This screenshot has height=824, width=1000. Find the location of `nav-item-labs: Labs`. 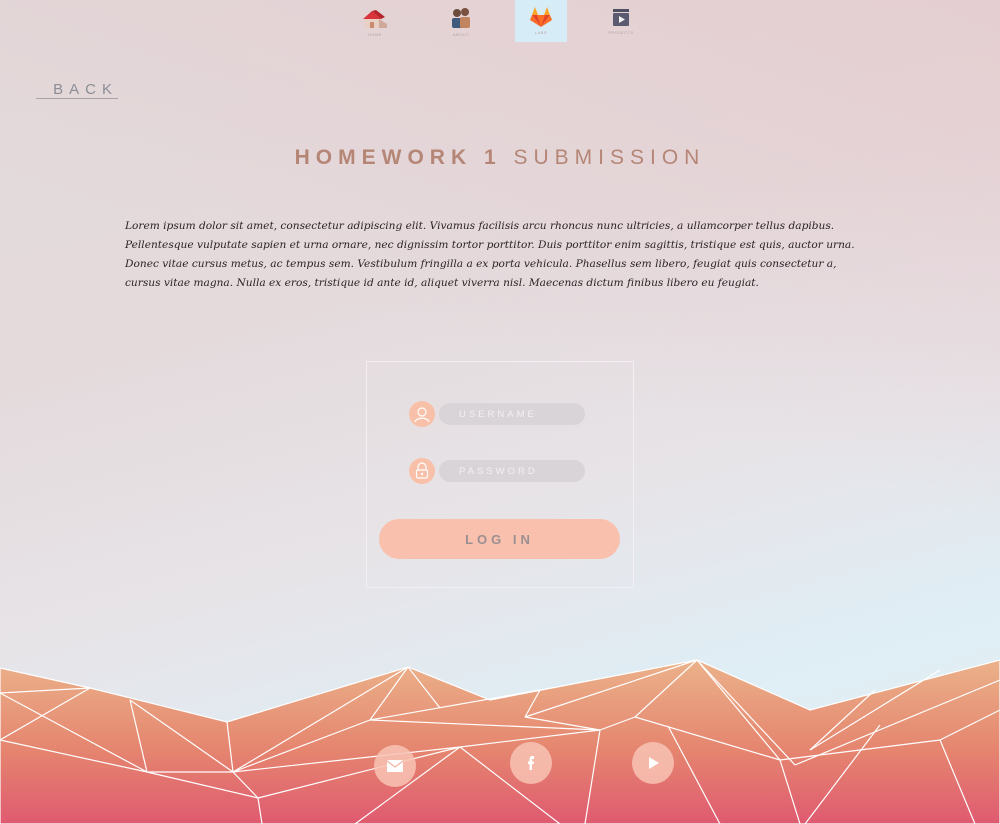

nav-item-labs: Labs is located at coordinates (541, 21).